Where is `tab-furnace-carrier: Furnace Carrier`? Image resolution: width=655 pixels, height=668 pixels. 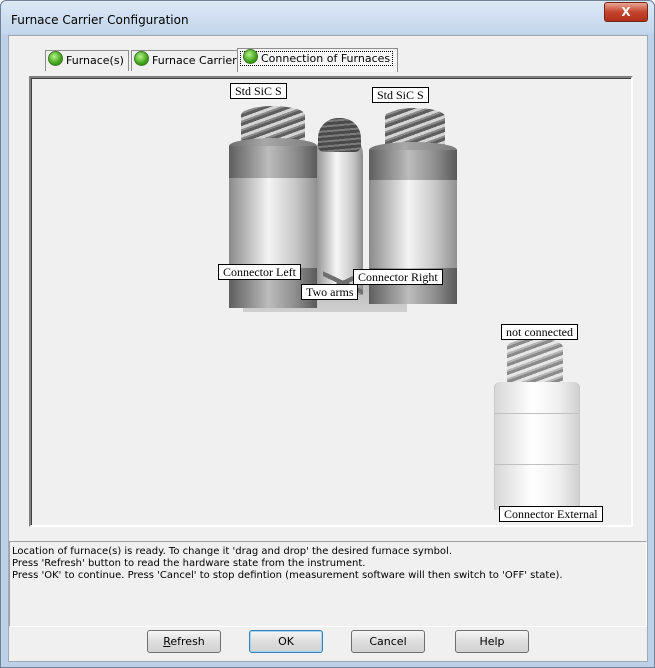
tab-furnace-carrier: Furnace Carrier is located at coordinates (186, 60).